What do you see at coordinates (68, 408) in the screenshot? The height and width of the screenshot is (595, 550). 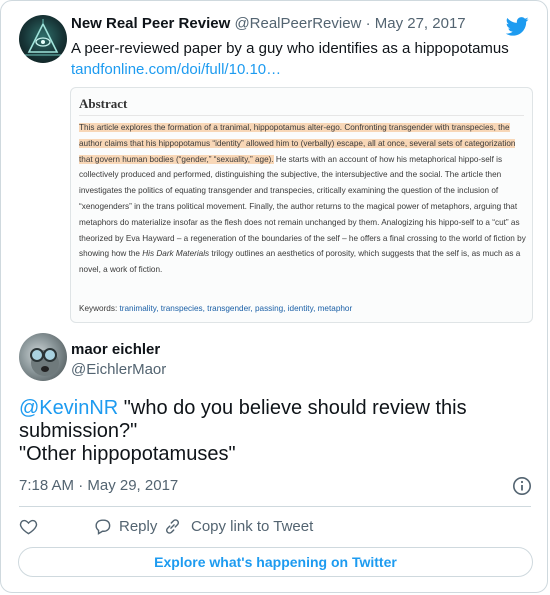 I see `mention-link: @KevinNR` at bounding box center [68, 408].